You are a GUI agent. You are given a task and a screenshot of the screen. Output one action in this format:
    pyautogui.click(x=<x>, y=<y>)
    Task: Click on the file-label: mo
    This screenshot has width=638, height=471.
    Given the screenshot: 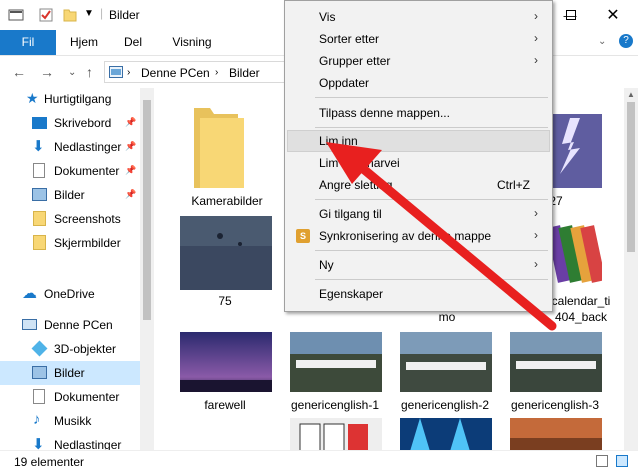 What is the action you would take?
    pyautogui.click(x=447, y=317)
    